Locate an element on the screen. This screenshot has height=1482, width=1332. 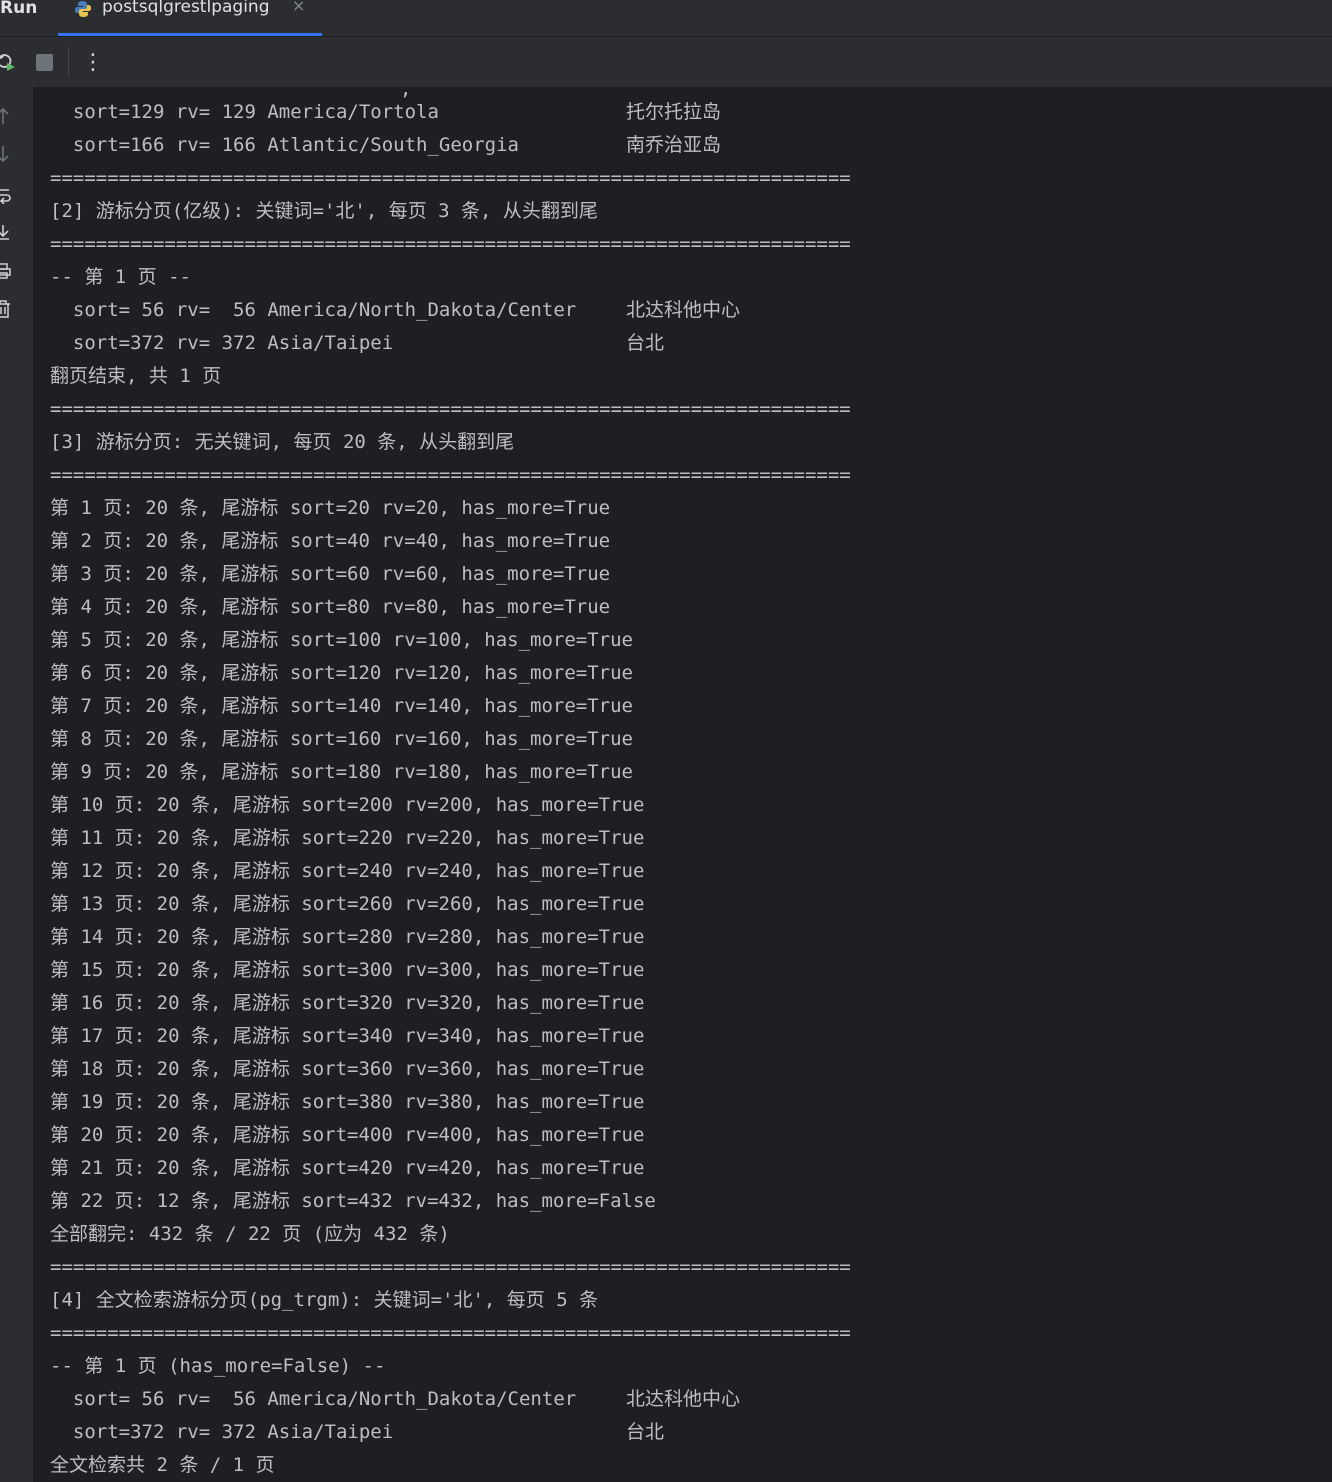
stop-icon is located at coordinates (44, 62).